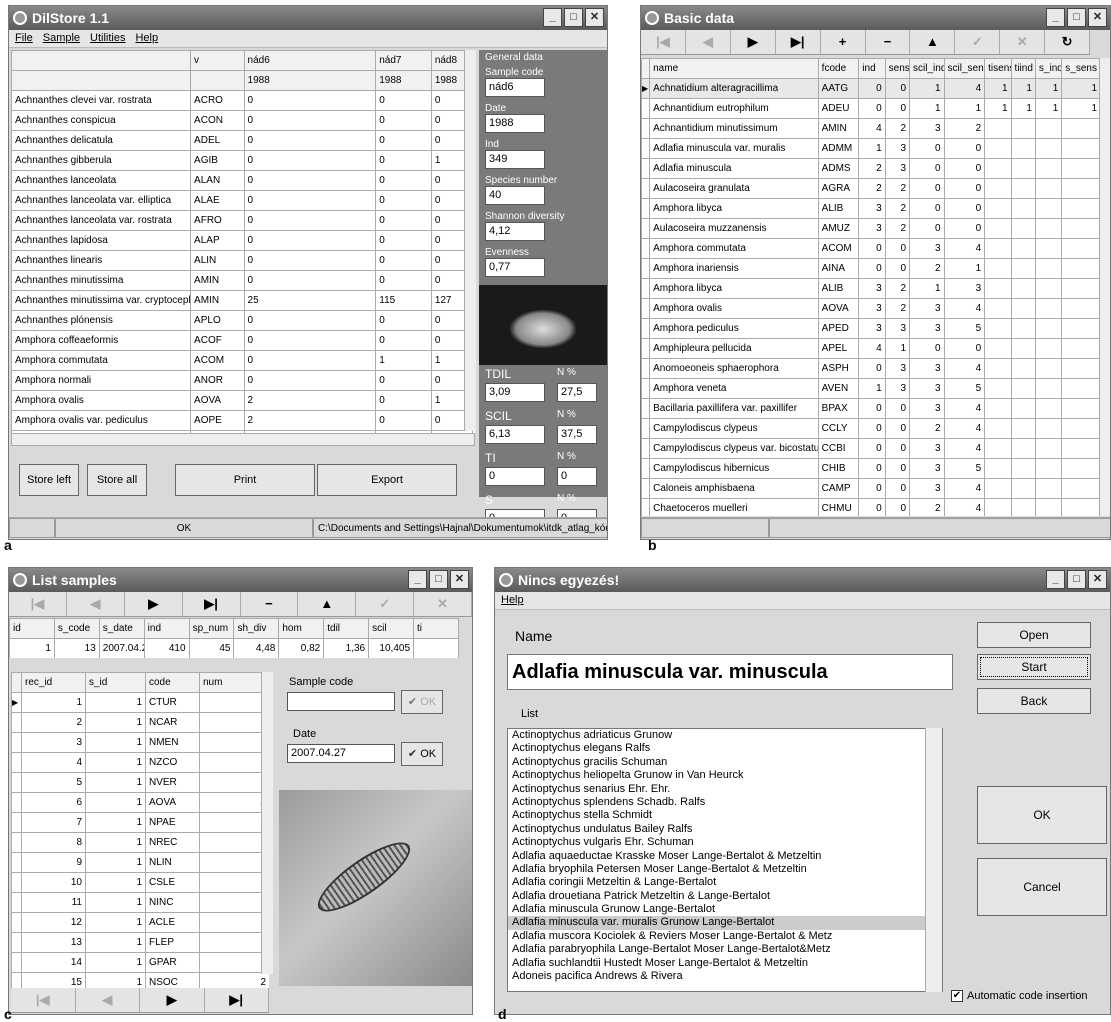 Image resolution: width=1111 pixels, height=1022 pixels. What do you see at coordinates (1042, 815) in the screenshot?
I see `ok-button: OK` at bounding box center [1042, 815].